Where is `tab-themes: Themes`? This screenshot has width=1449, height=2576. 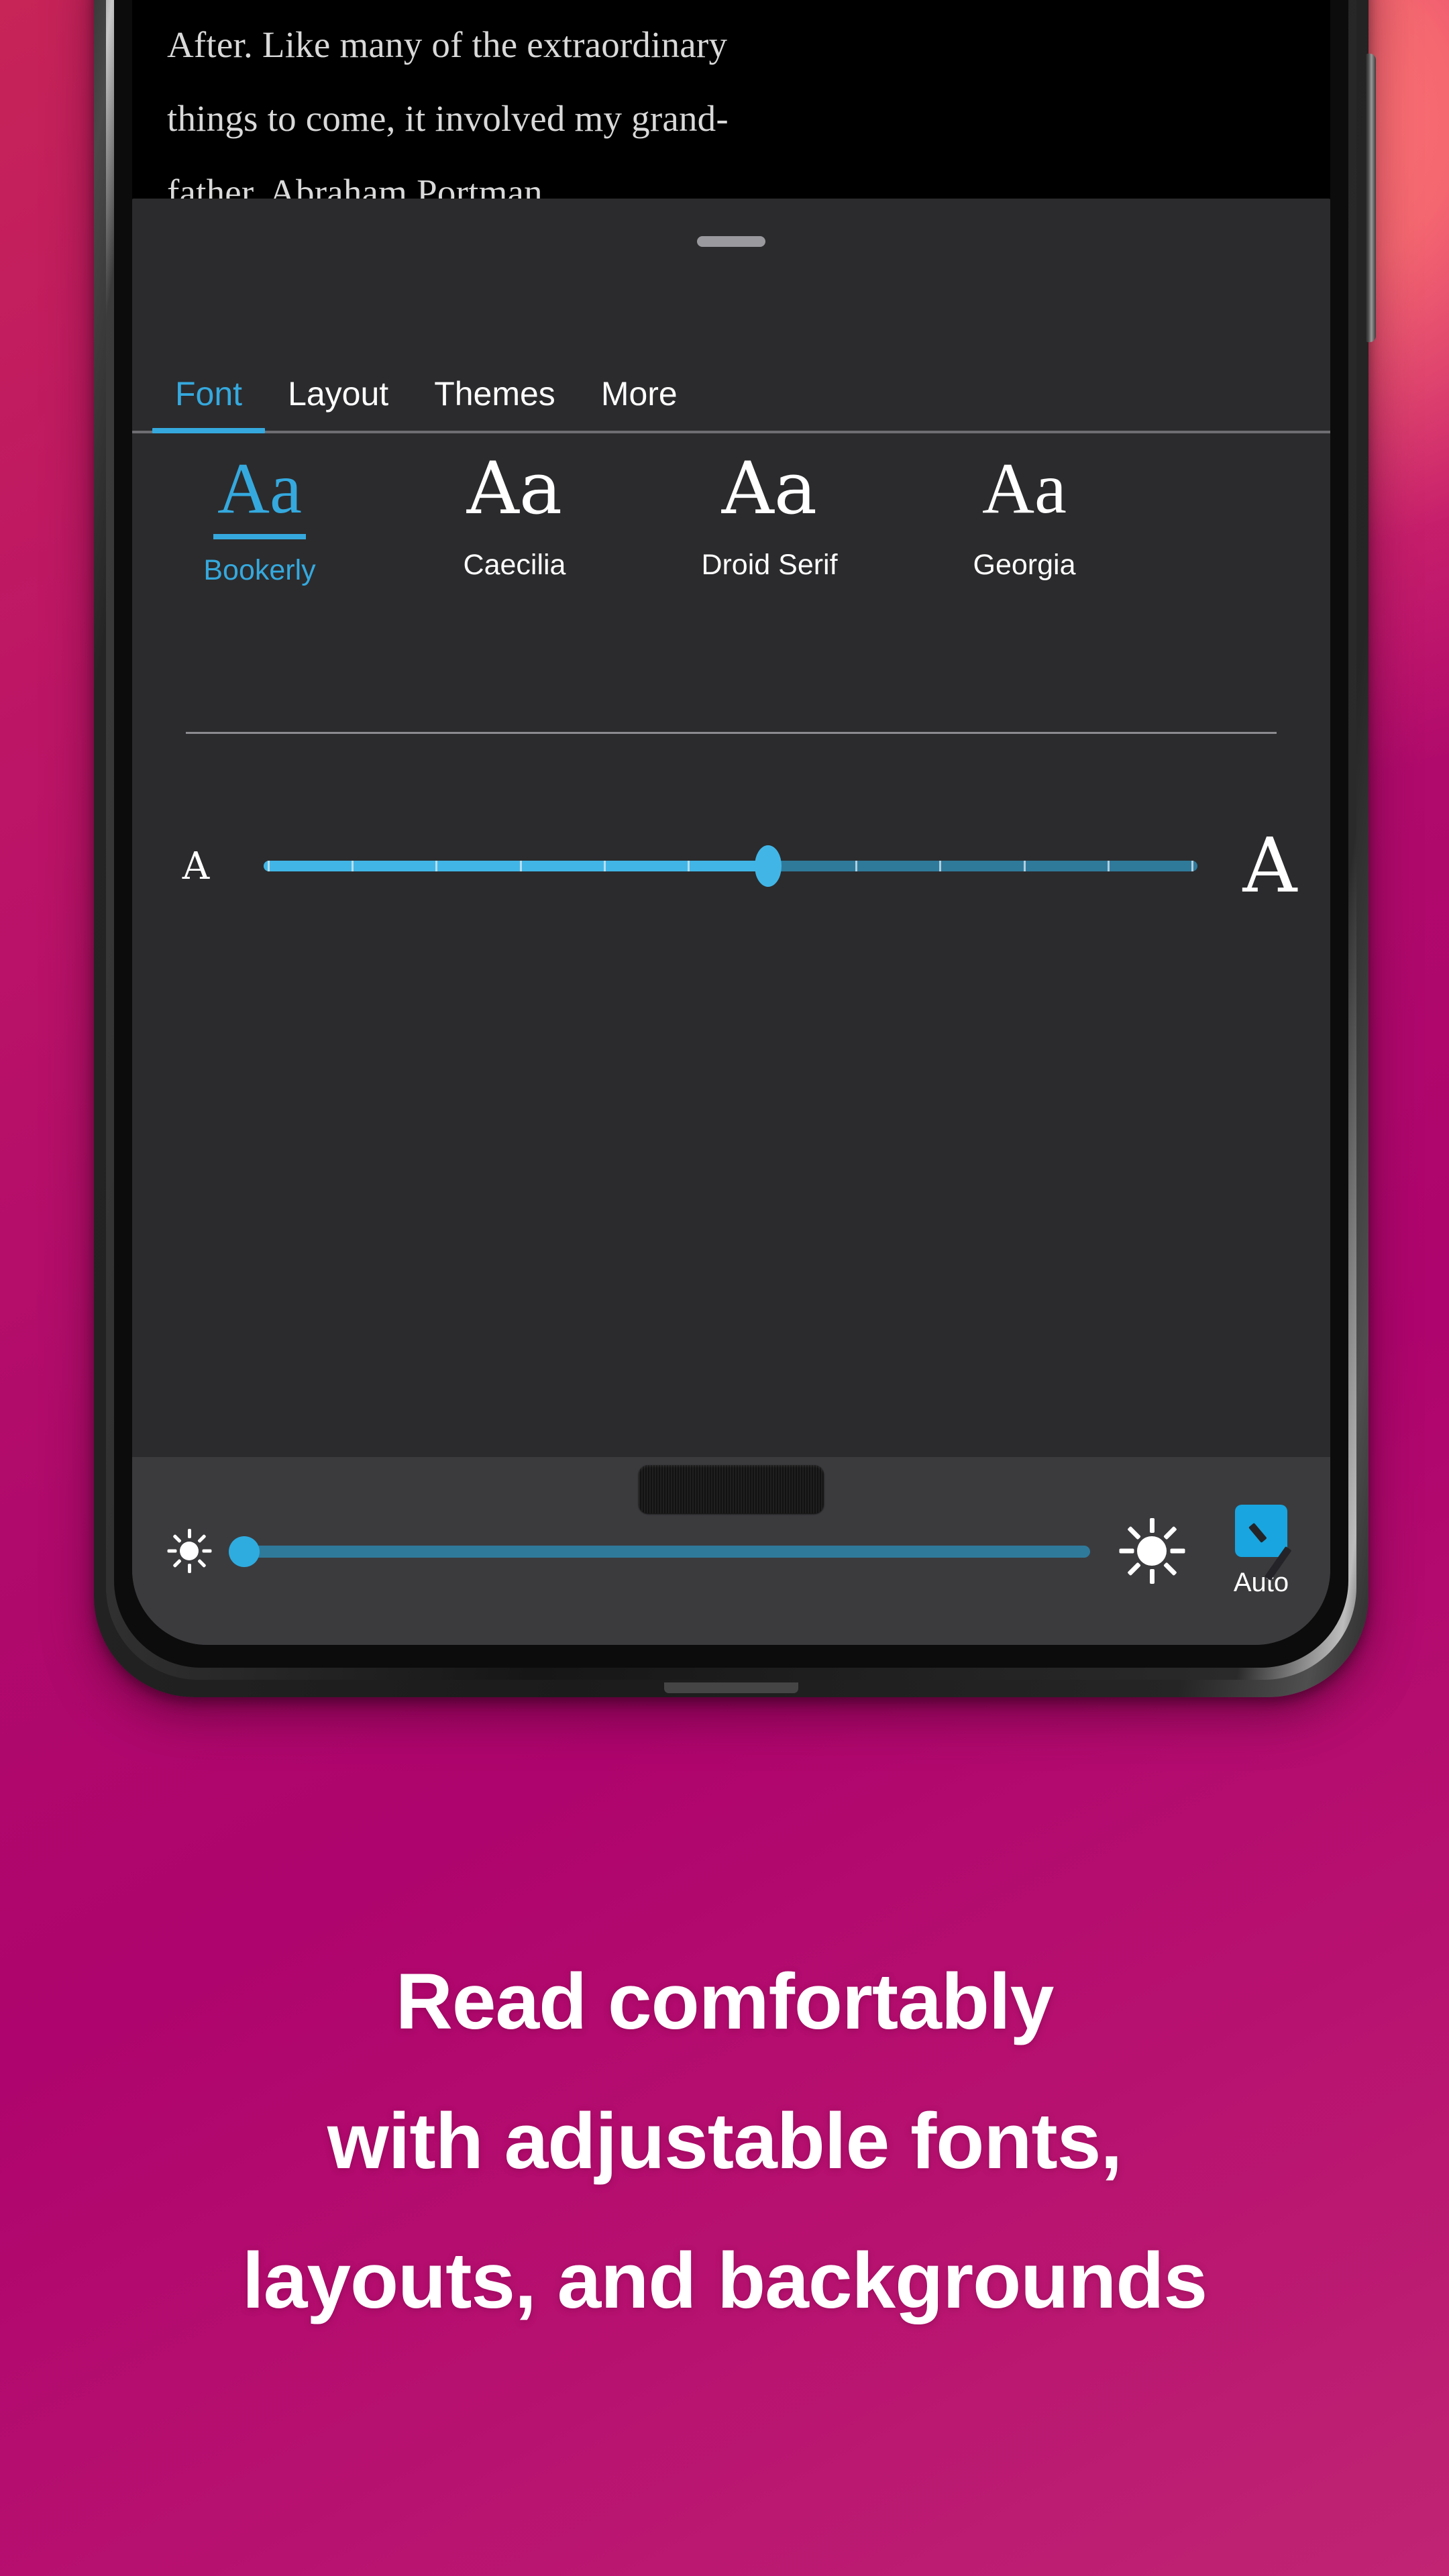 tab-themes: Themes is located at coordinates (494, 402).